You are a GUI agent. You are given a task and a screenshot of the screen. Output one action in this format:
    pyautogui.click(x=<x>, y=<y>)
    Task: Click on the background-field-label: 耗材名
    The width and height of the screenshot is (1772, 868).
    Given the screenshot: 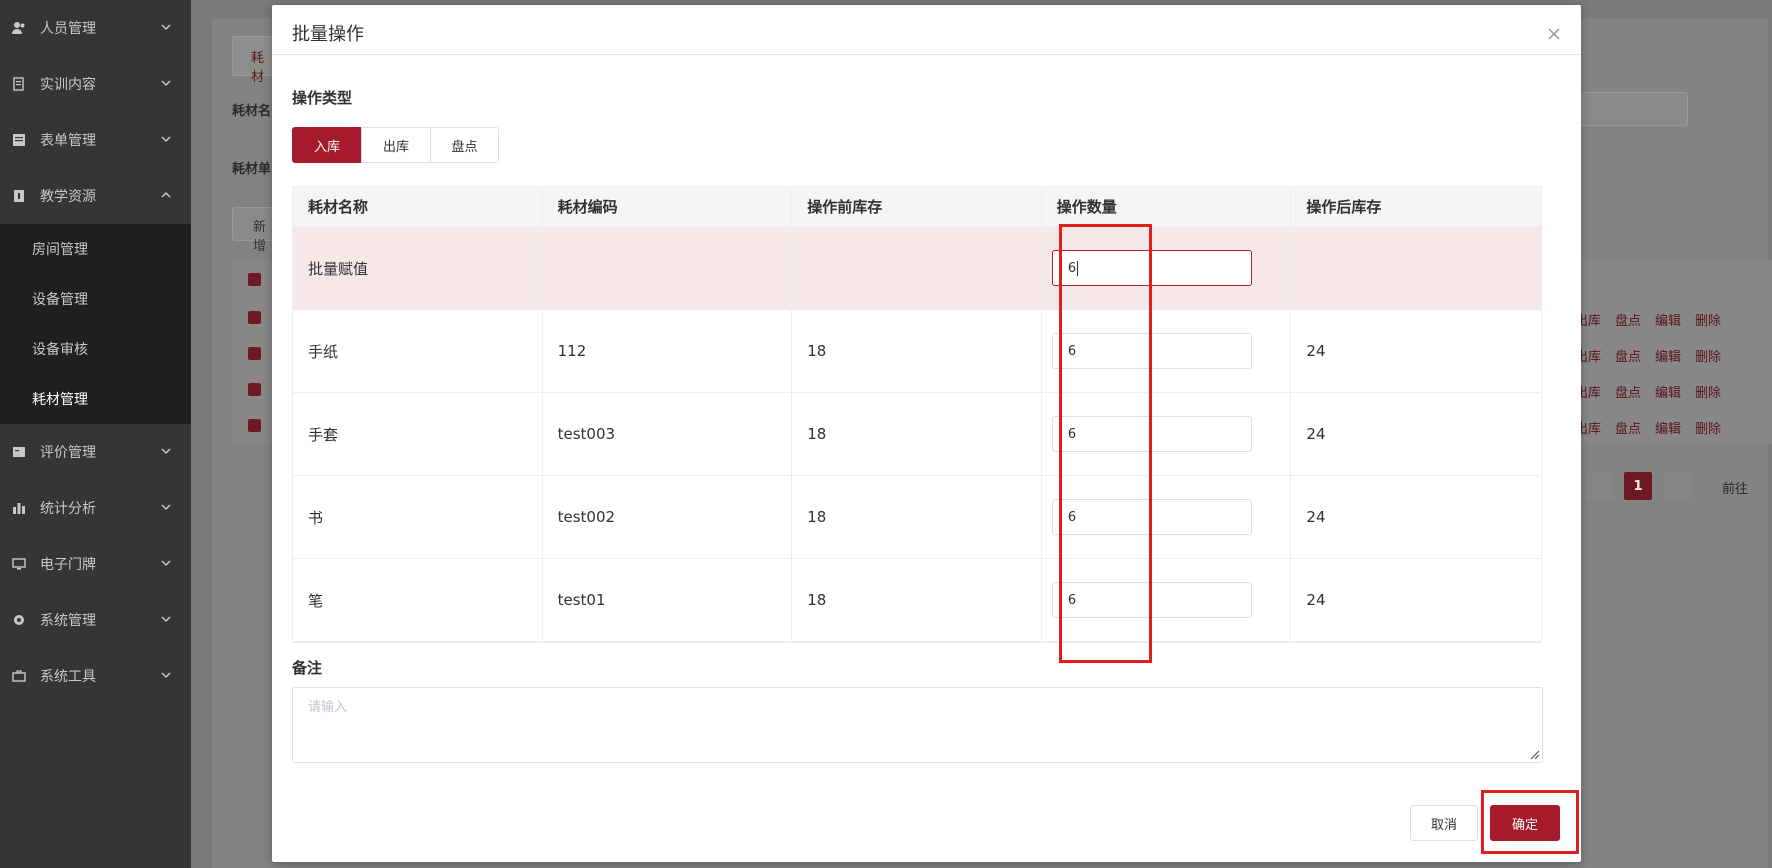 What is the action you would take?
    pyautogui.click(x=252, y=111)
    